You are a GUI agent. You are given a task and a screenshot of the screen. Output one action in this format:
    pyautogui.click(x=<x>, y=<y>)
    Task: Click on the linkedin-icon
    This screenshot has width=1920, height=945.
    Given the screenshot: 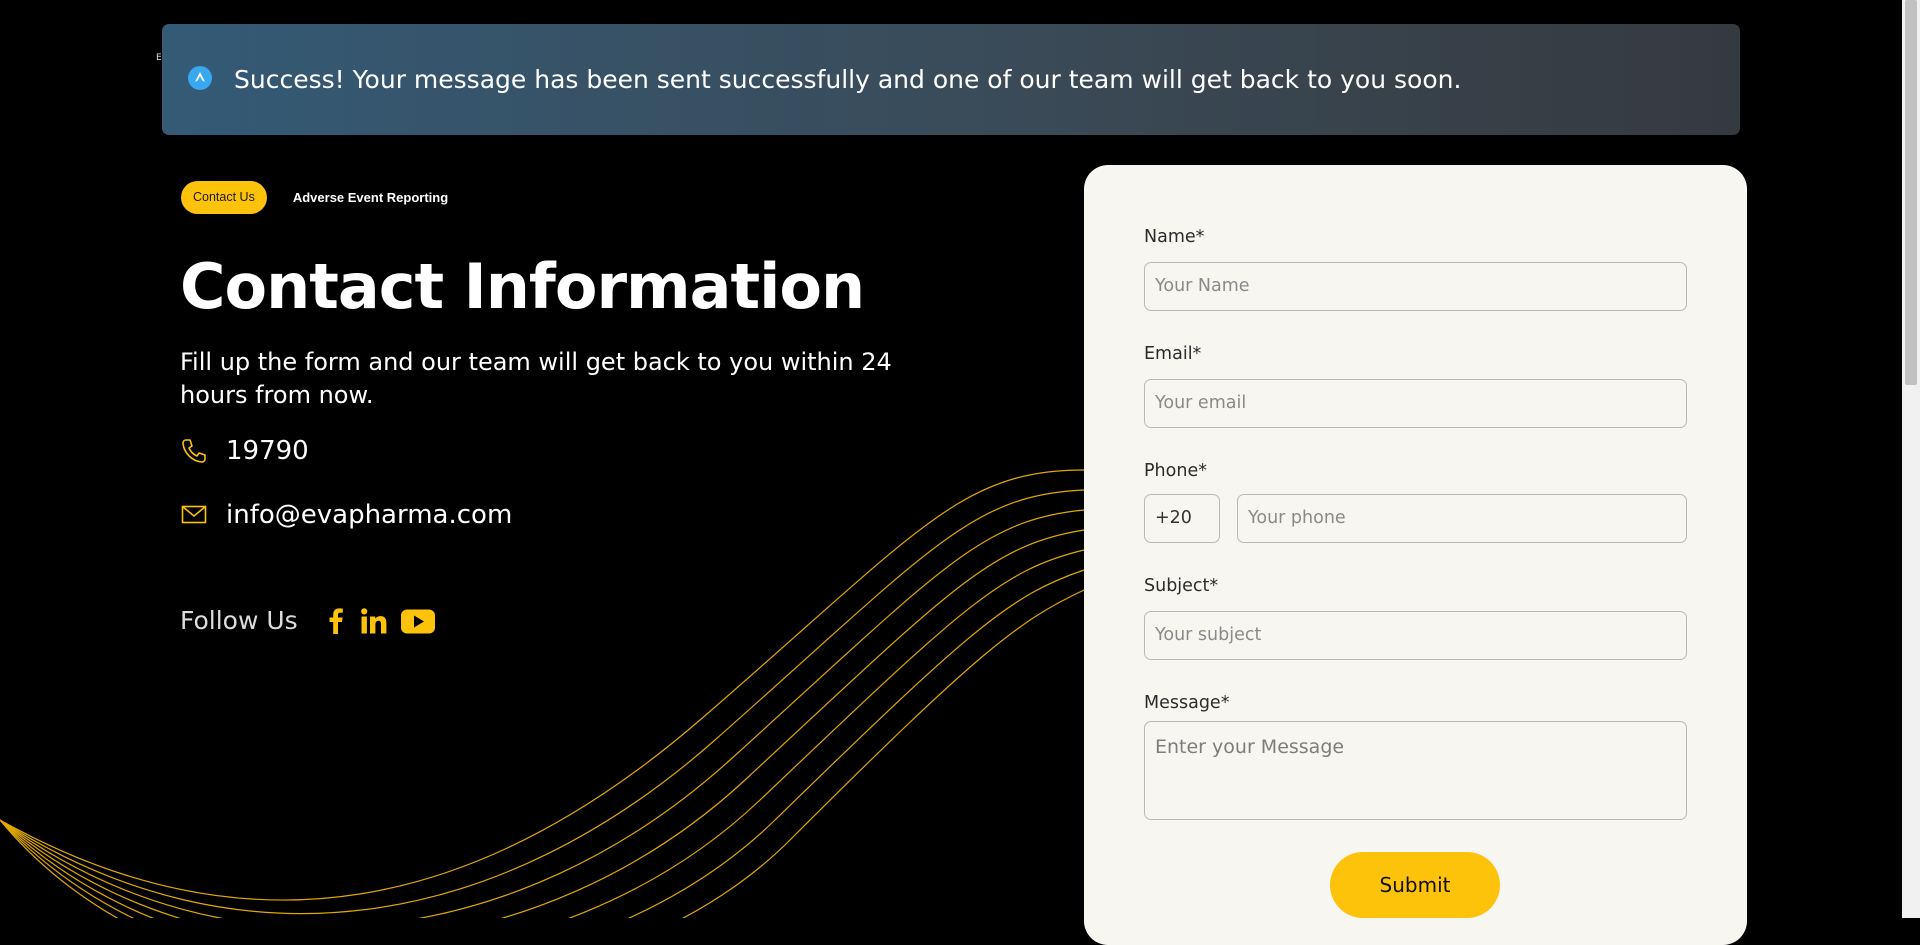 What is the action you would take?
    pyautogui.click(x=374, y=621)
    